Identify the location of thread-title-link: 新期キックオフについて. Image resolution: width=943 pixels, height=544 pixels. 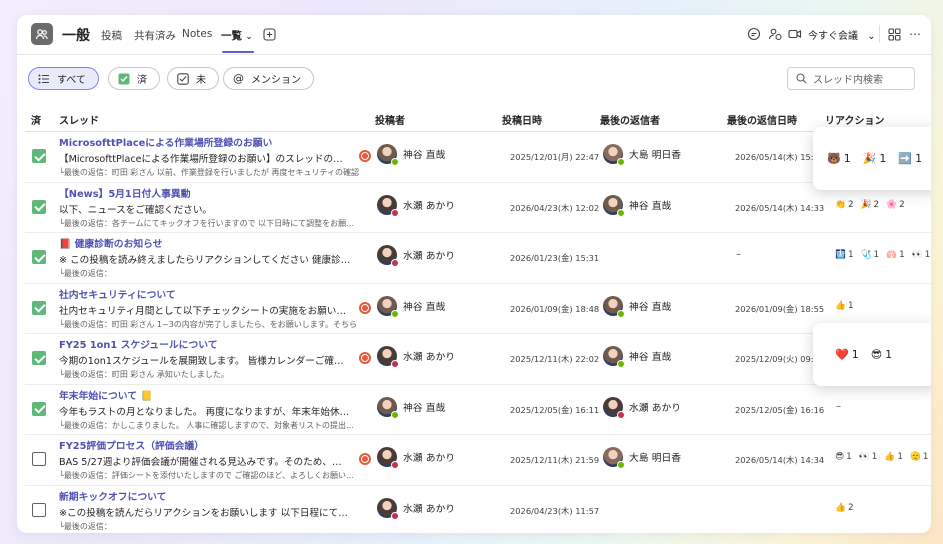
(112, 496).